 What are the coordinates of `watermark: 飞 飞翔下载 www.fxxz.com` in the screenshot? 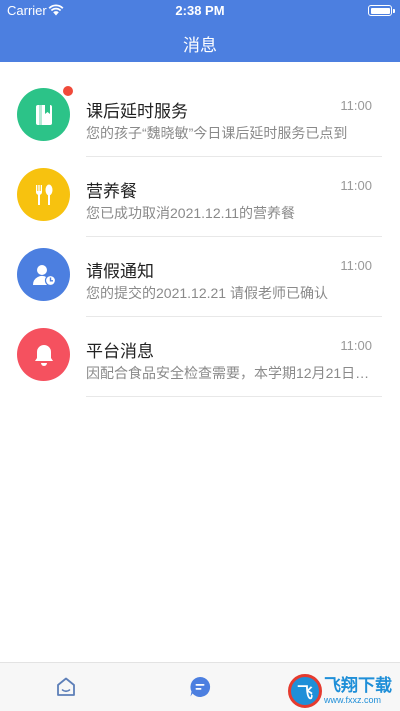 It's located at (340, 691).